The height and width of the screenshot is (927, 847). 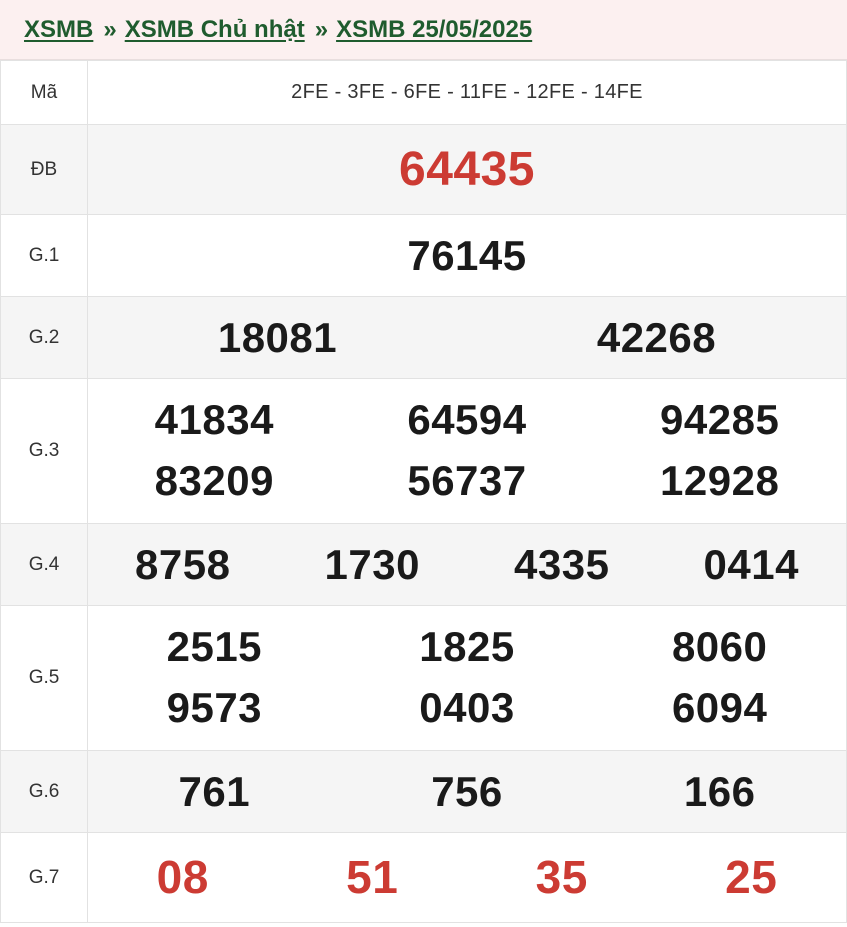 What do you see at coordinates (214, 647) in the screenshot?
I see `prize-5-number: 2515` at bounding box center [214, 647].